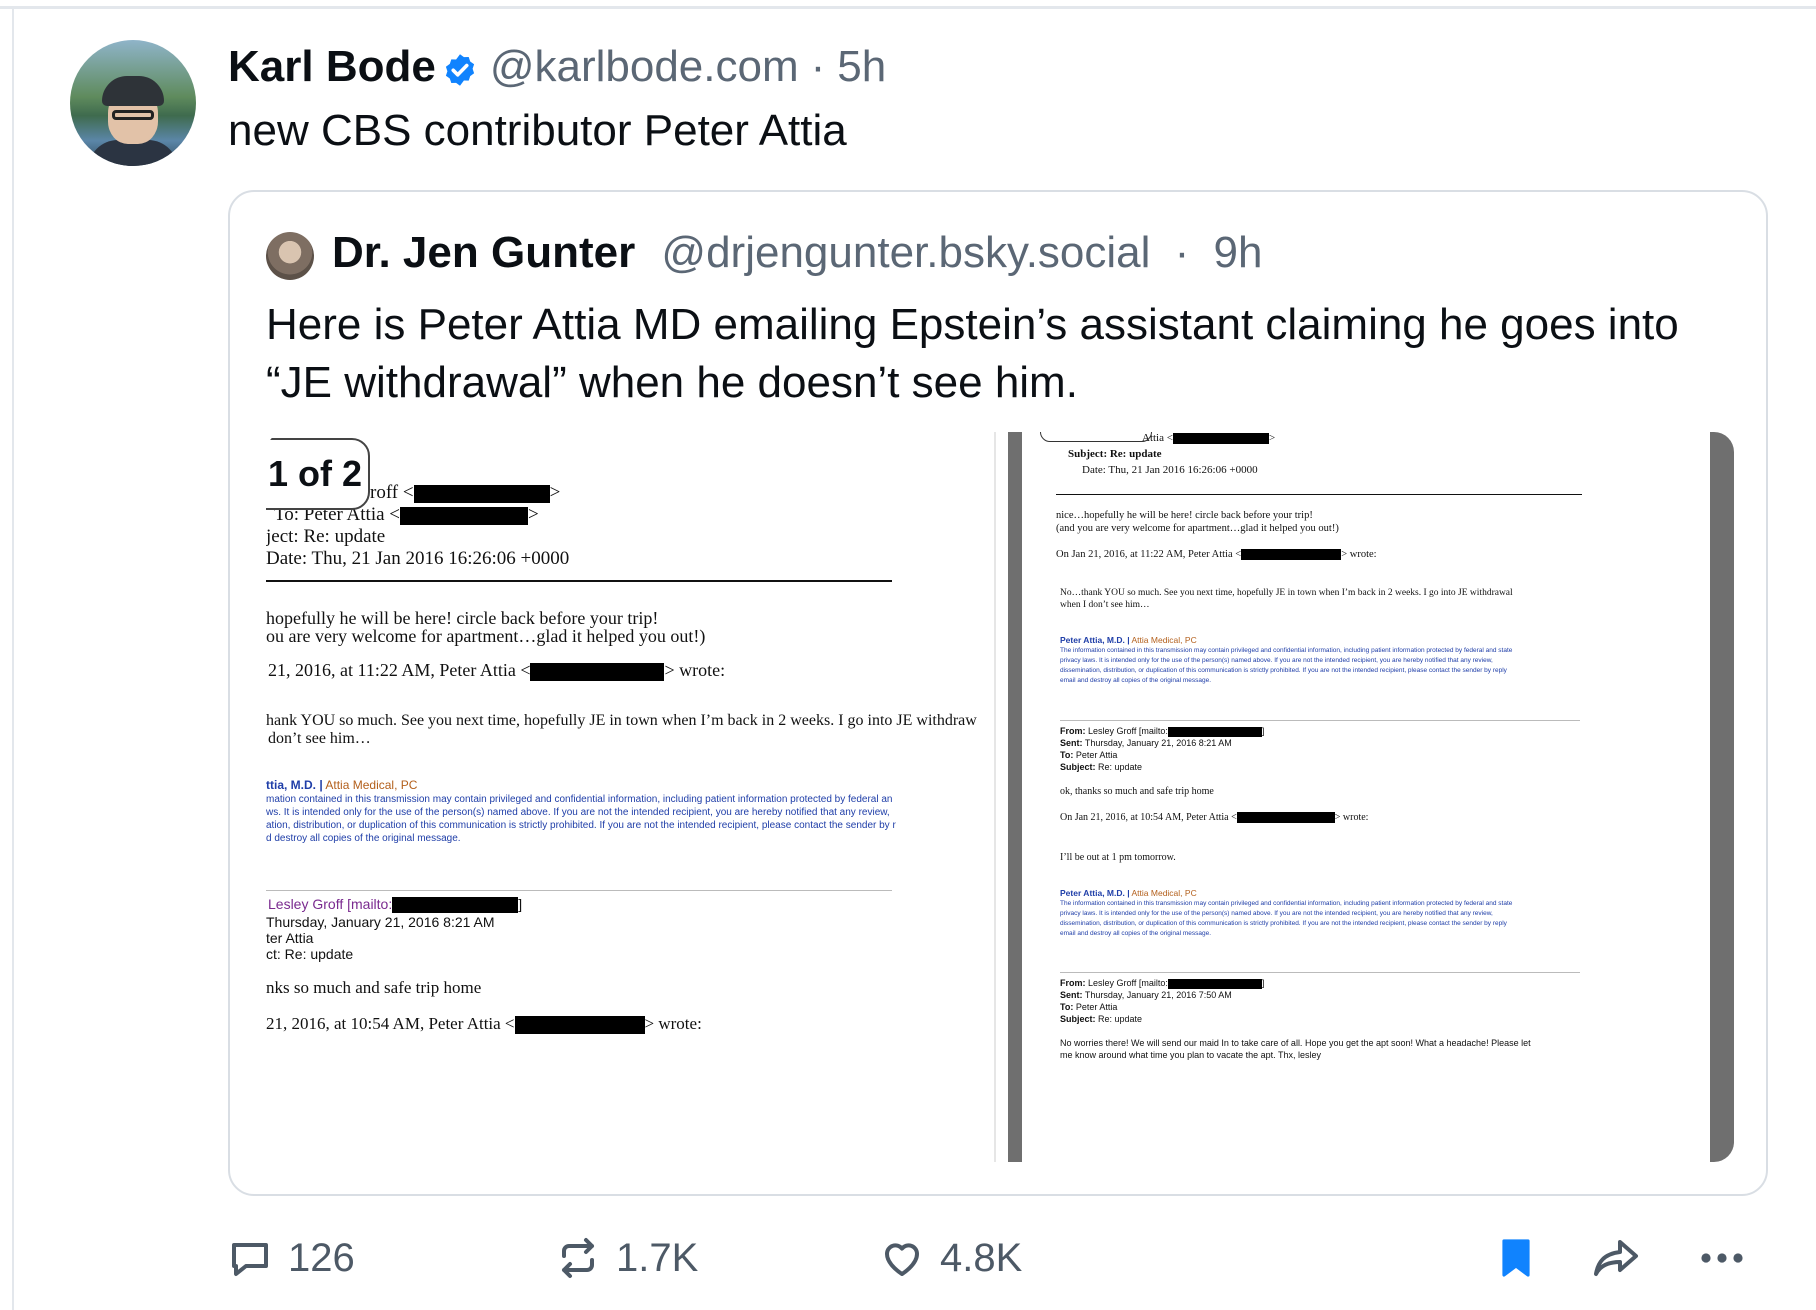 The height and width of the screenshot is (1310, 1816). What do you see at coordinates (537, 130) in the screenshot?
I see `post-text: new CBS contributor Peter Attia` at bounding box center [537, 130].